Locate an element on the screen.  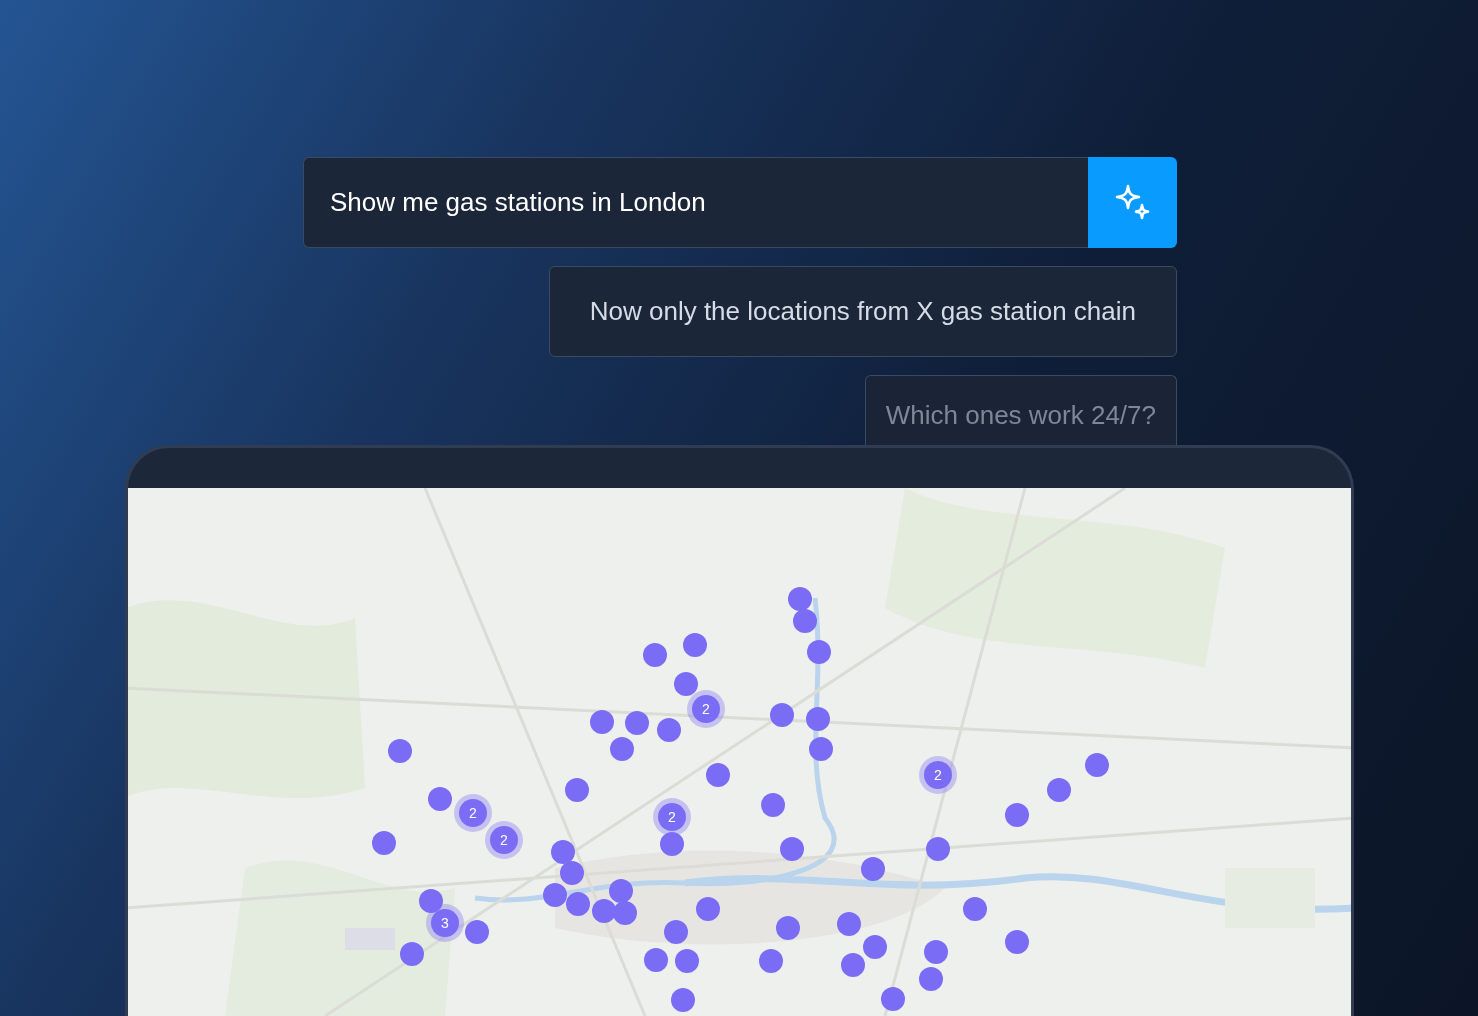
suggestion-prompt: Now only the locations from X gas station chain is located at coordinates (862, 311).